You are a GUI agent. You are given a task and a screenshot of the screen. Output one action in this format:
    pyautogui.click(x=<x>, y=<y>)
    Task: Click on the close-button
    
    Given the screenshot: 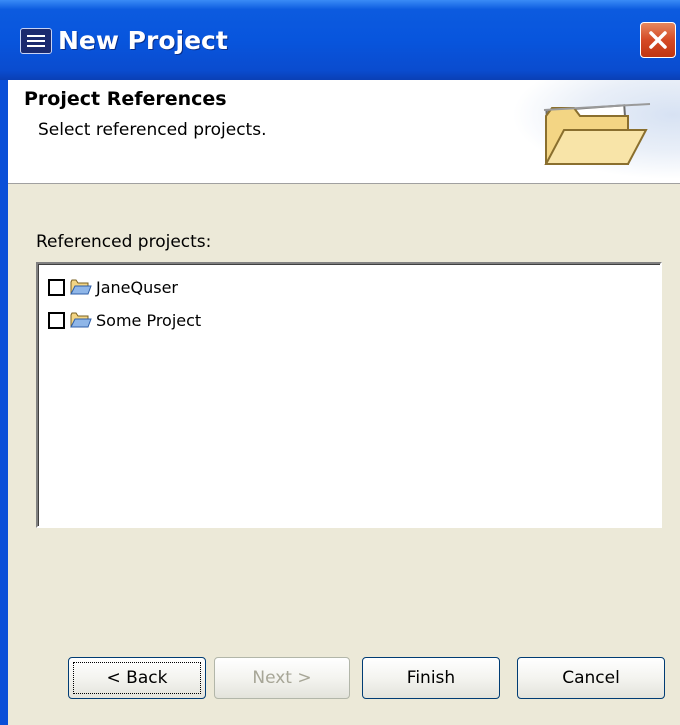 What is the action you would take?
    pyautogui.click(x=658, y=40)
    